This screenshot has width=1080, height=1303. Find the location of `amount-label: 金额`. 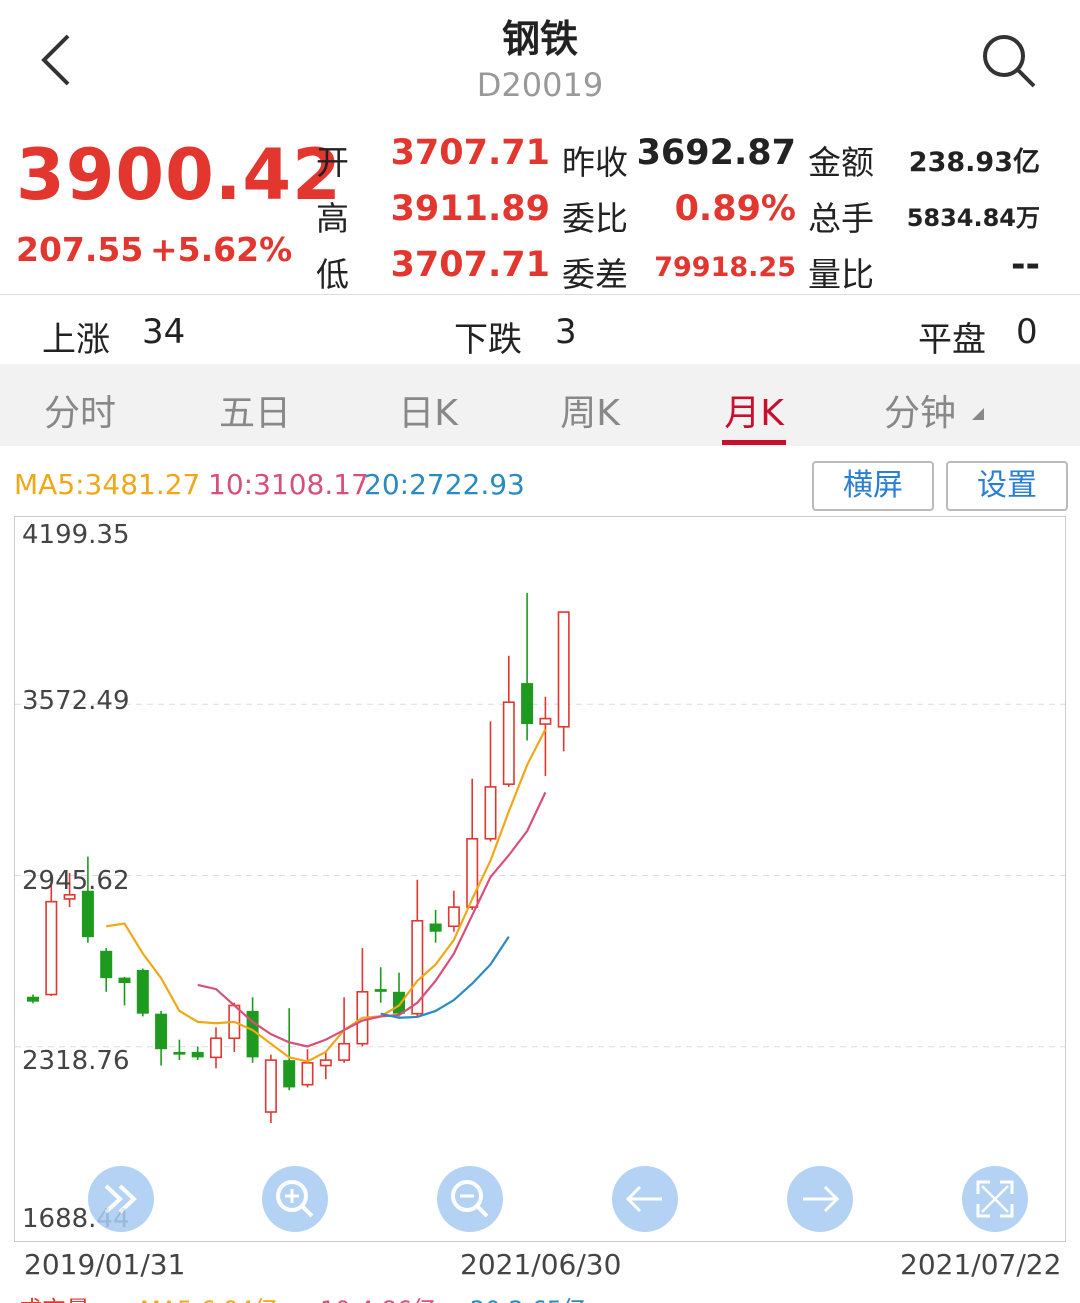

amount-label: 金额 is located at coordinates (841, 162).